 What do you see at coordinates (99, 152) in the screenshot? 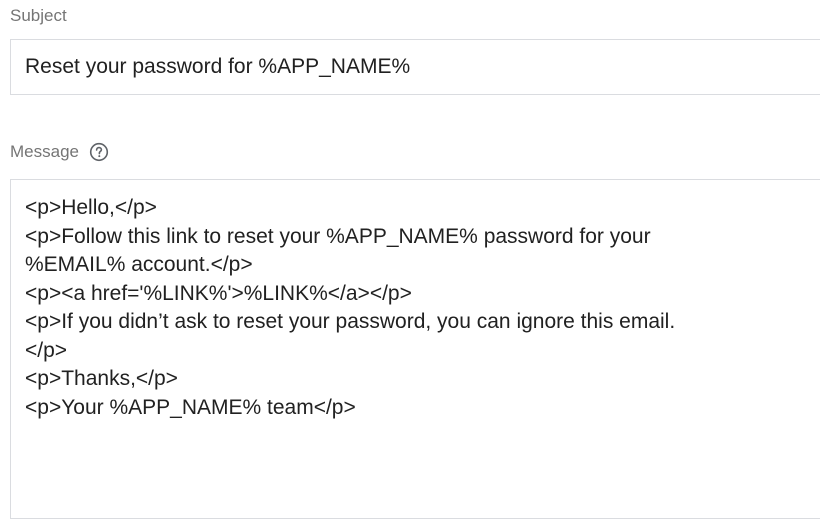
I see `question-circle-icon` at bounding box center [99, 152].